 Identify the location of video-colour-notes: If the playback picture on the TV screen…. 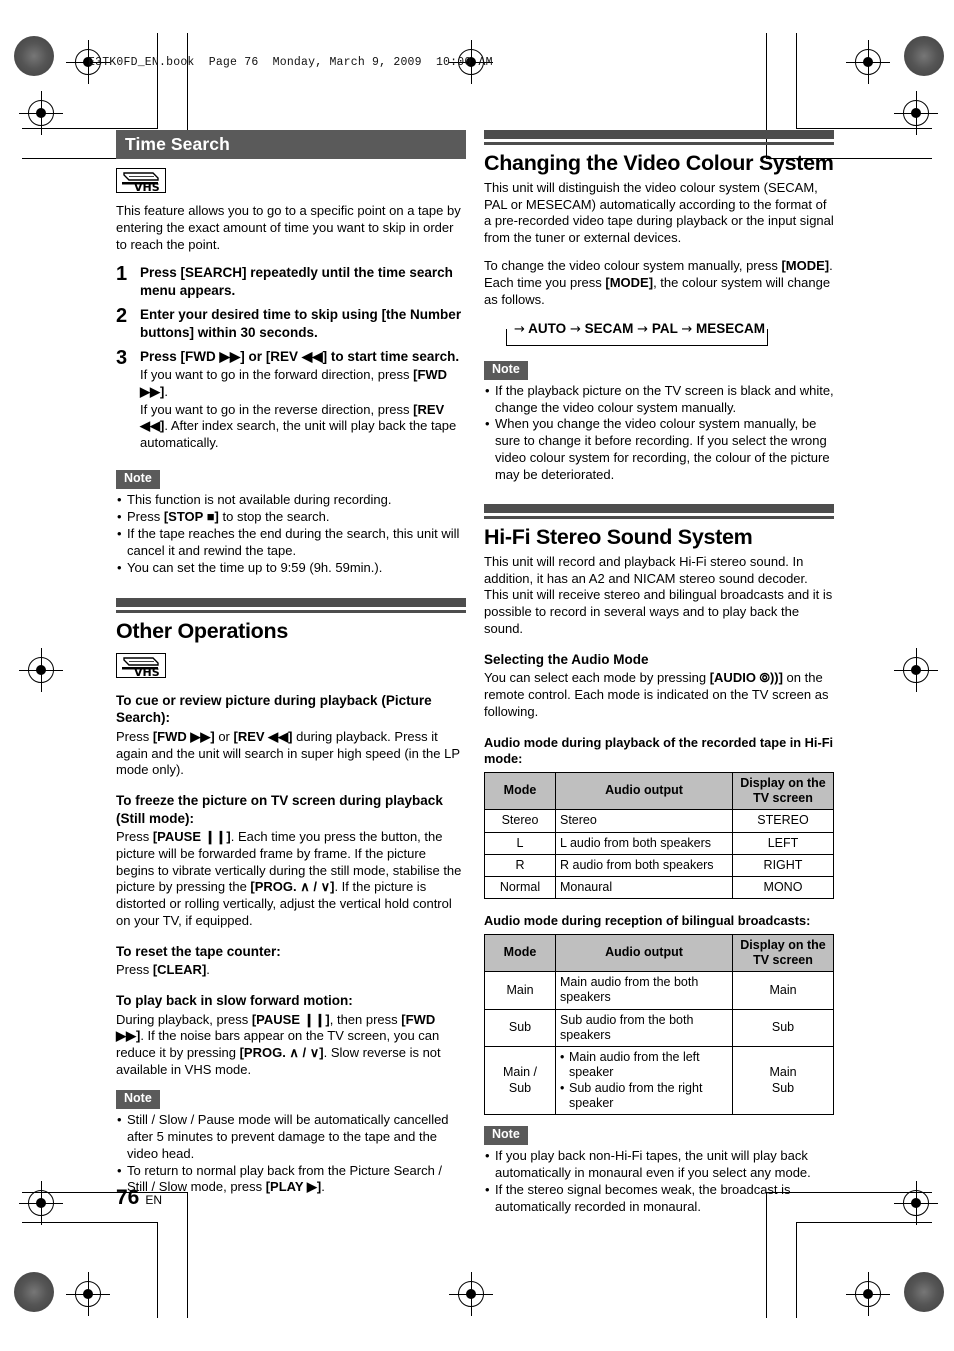
(659, 433).